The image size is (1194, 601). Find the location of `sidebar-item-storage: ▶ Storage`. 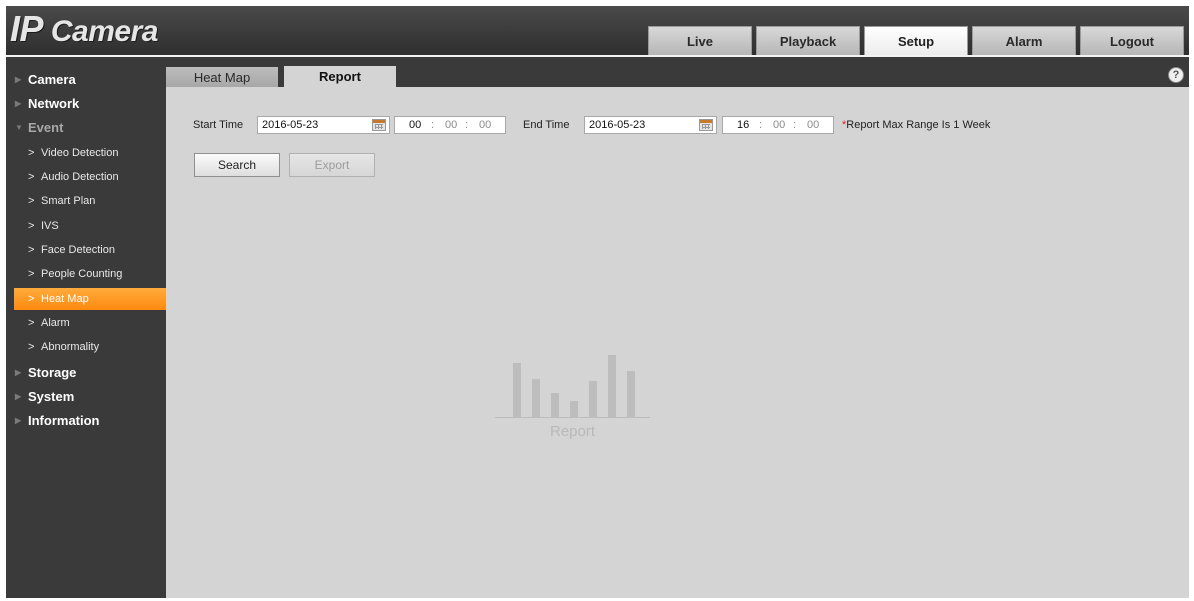

sidebar-item-storage: ▶ Storage is located at coordinates (86, 373).